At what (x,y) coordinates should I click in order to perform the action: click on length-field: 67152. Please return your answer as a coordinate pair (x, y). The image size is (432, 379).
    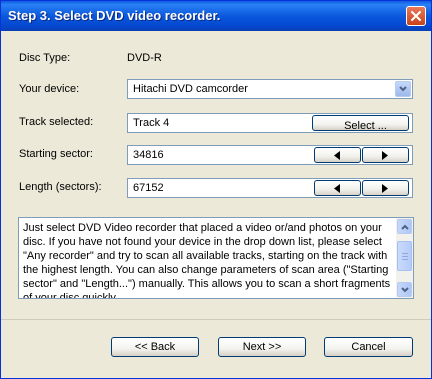
    Looking at the image, I should click on (270, 188).